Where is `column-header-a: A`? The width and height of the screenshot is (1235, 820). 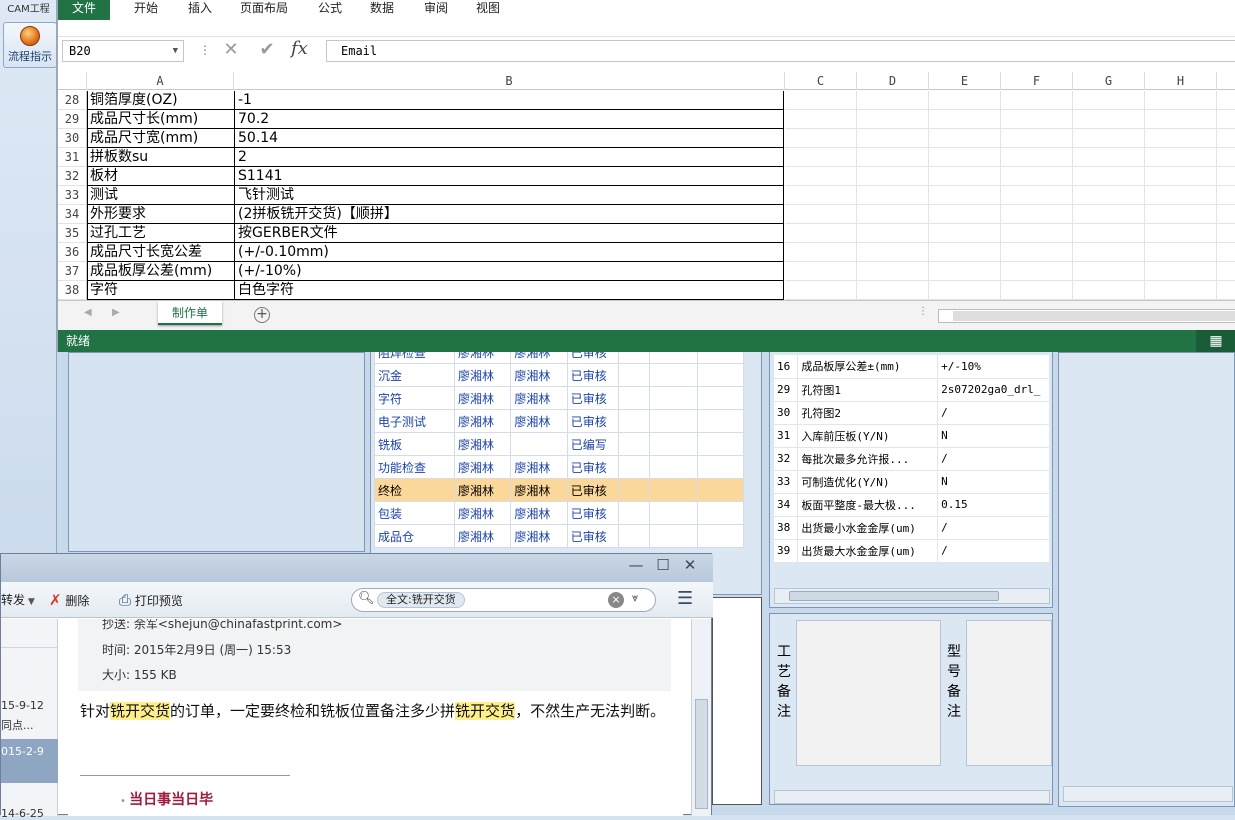
column-header-a: A is located at coordinates (160, 81).